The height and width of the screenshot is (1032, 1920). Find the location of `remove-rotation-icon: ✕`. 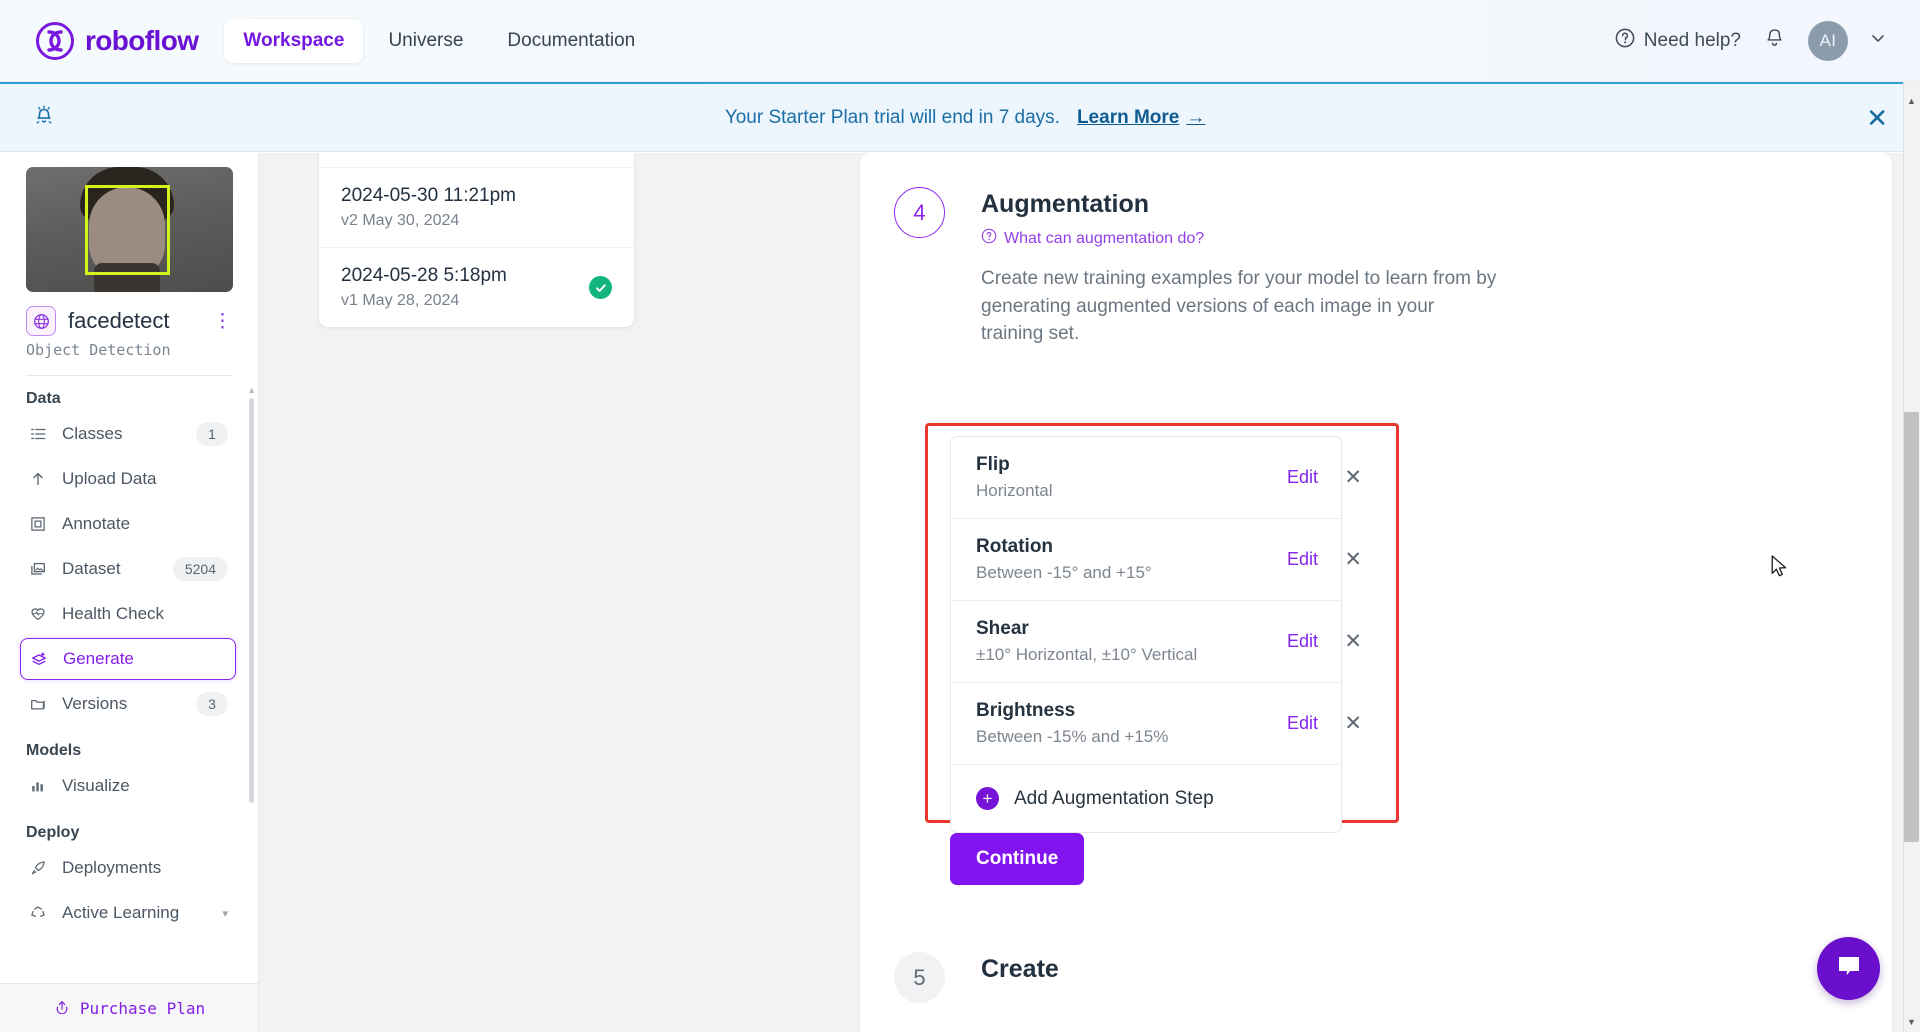

remove-rotation-icon: ✕ is located at coordinates (1353, 559).